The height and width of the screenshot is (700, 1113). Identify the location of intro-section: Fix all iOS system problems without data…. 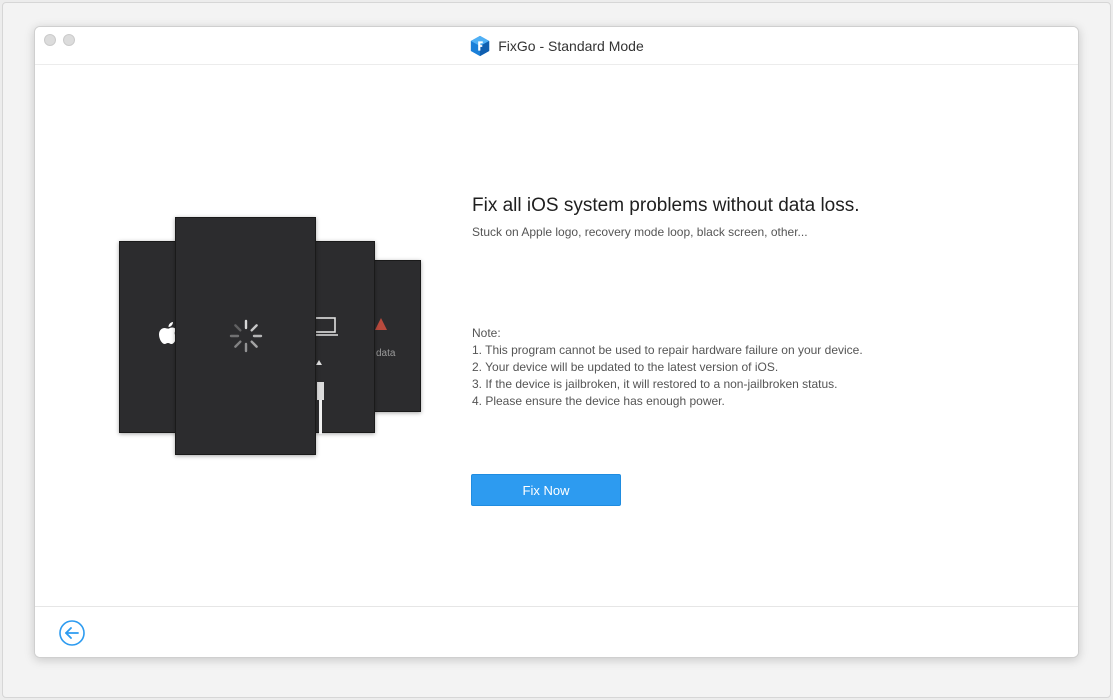
(742, 217).